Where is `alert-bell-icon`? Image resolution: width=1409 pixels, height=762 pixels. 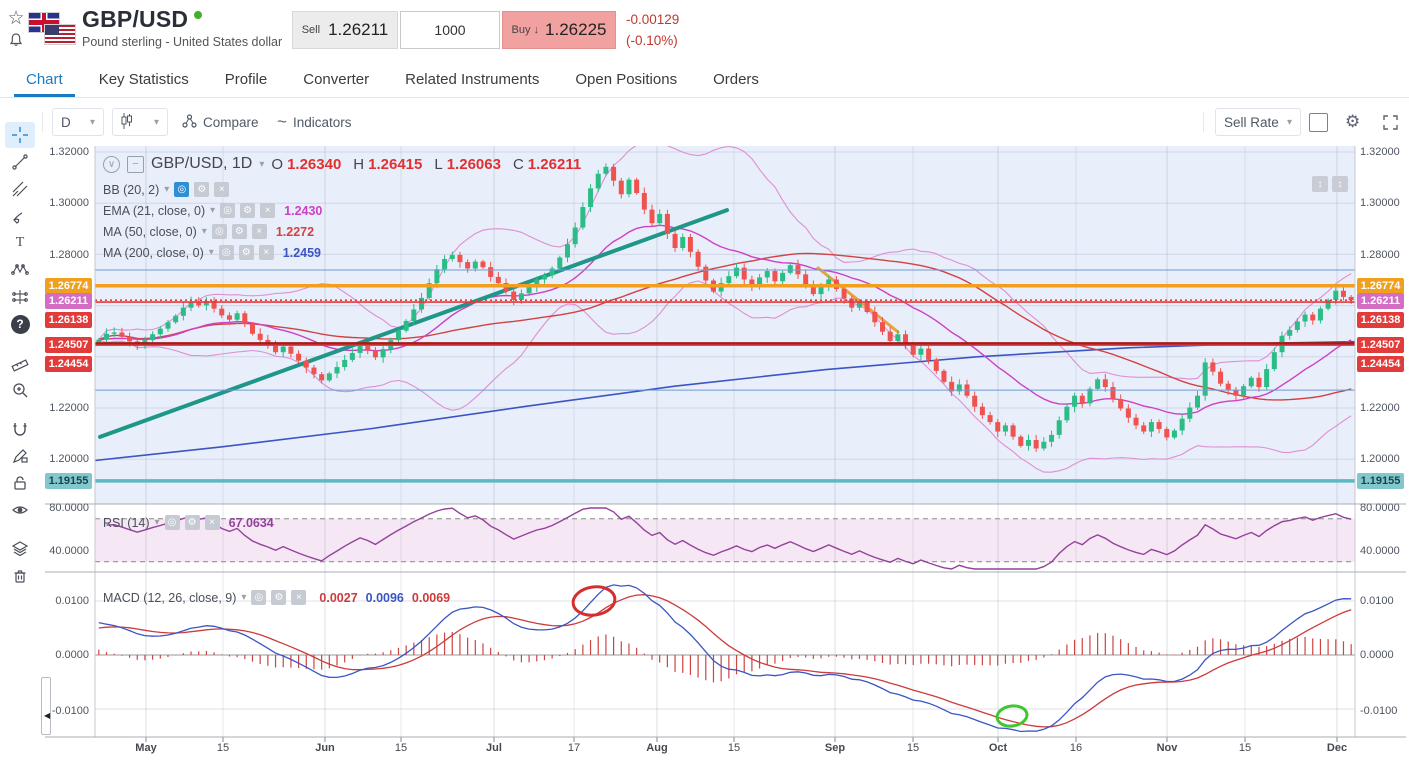 alert-bell-icon is located at coordinates (16, 40).